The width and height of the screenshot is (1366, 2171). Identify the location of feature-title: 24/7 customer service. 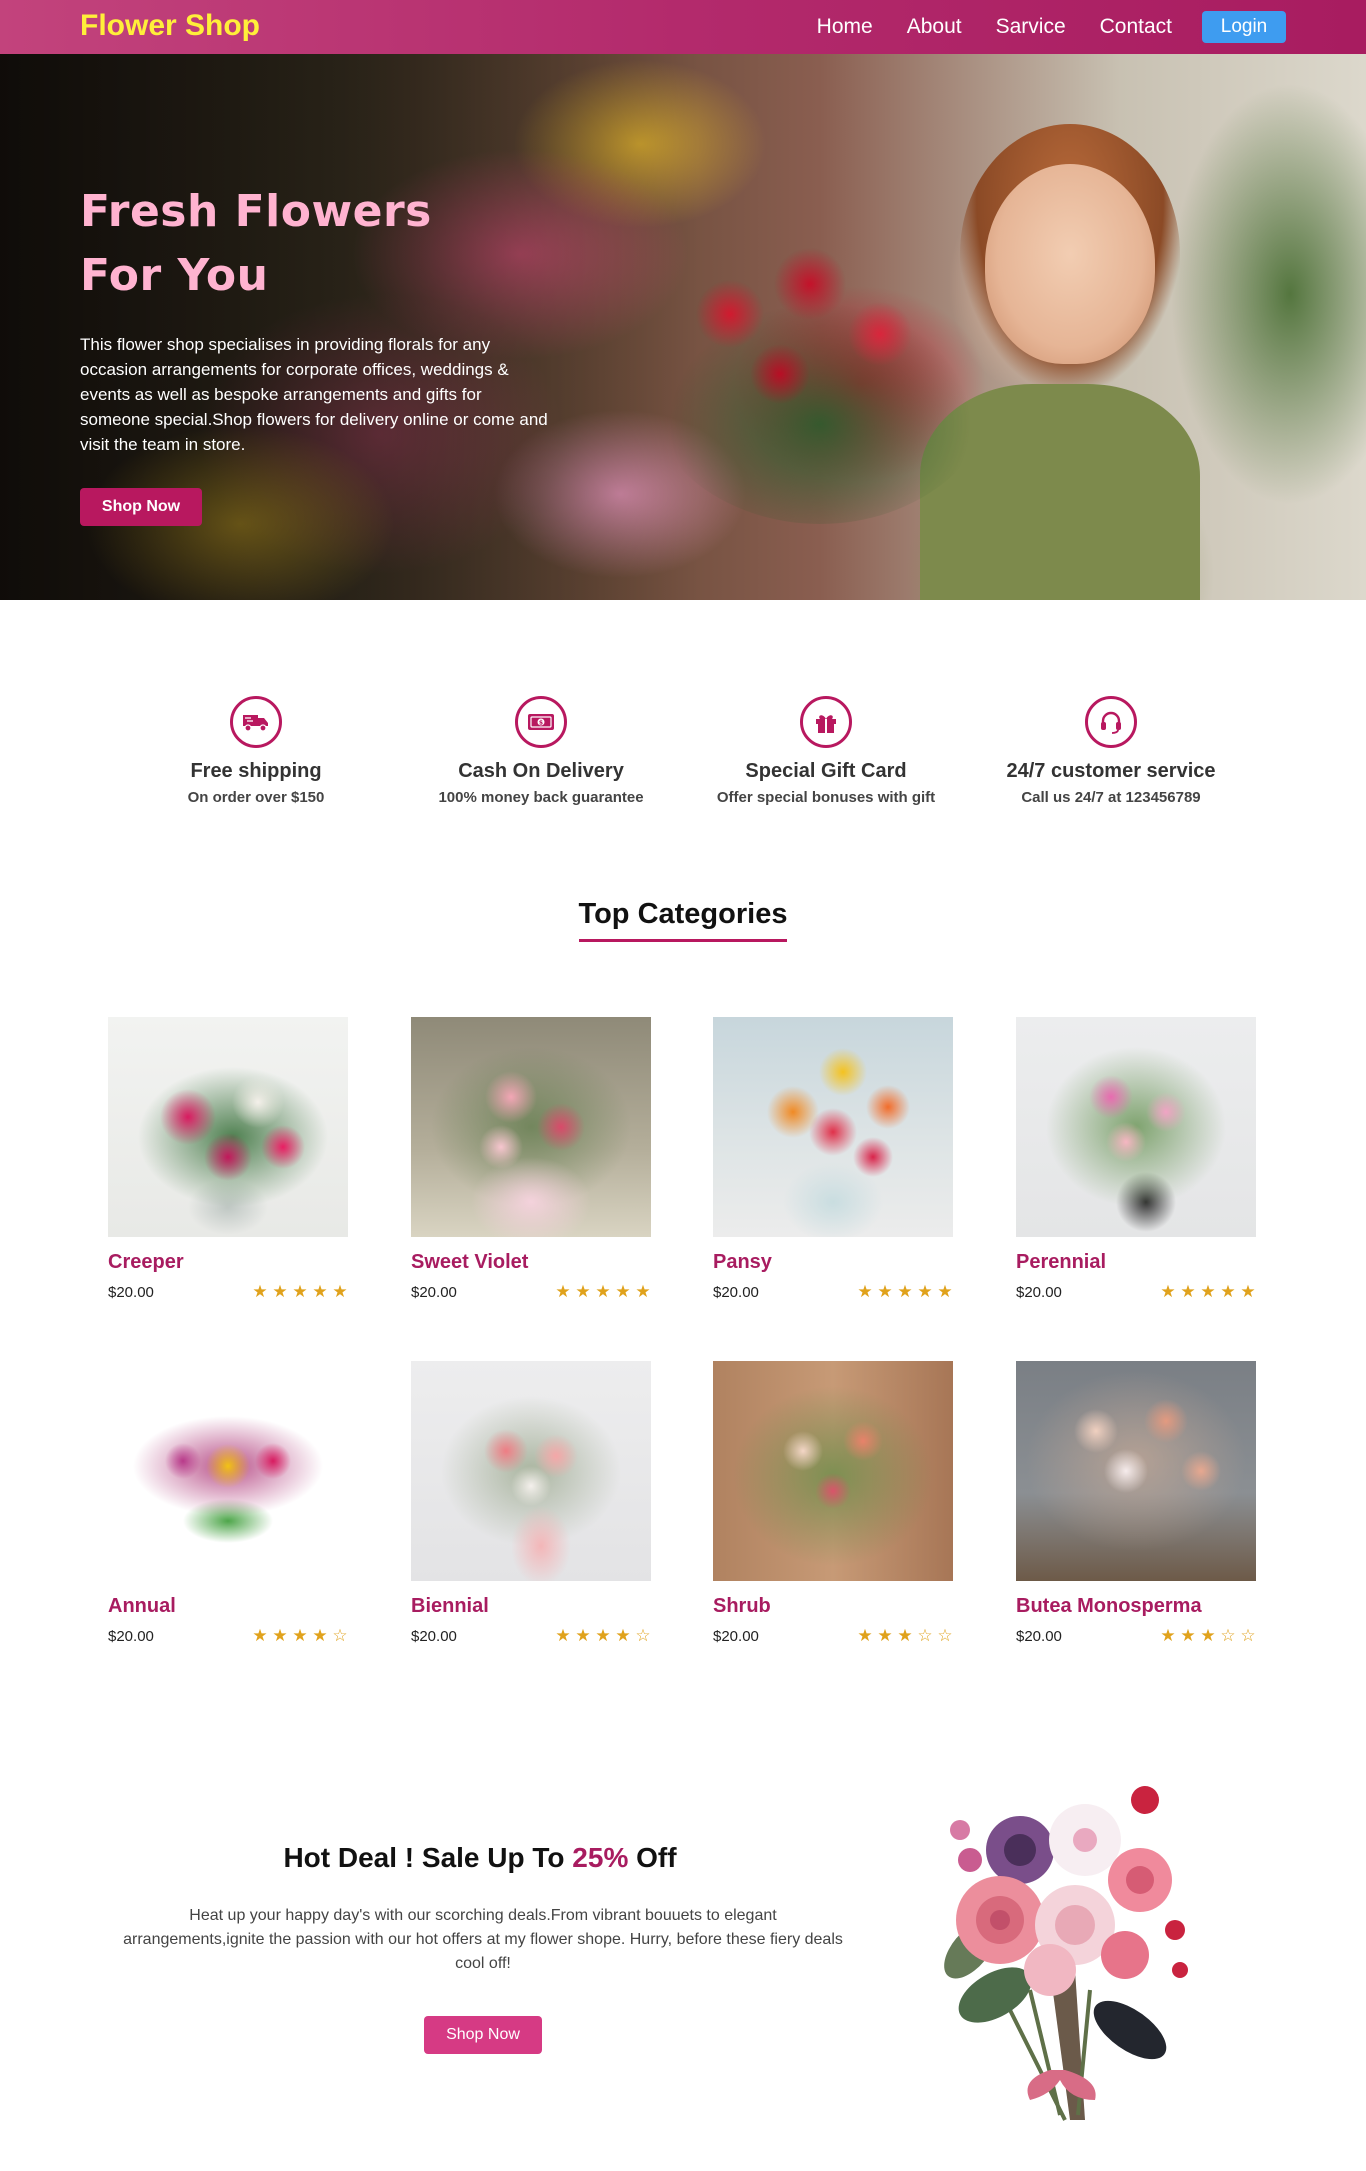
(1111, 771).